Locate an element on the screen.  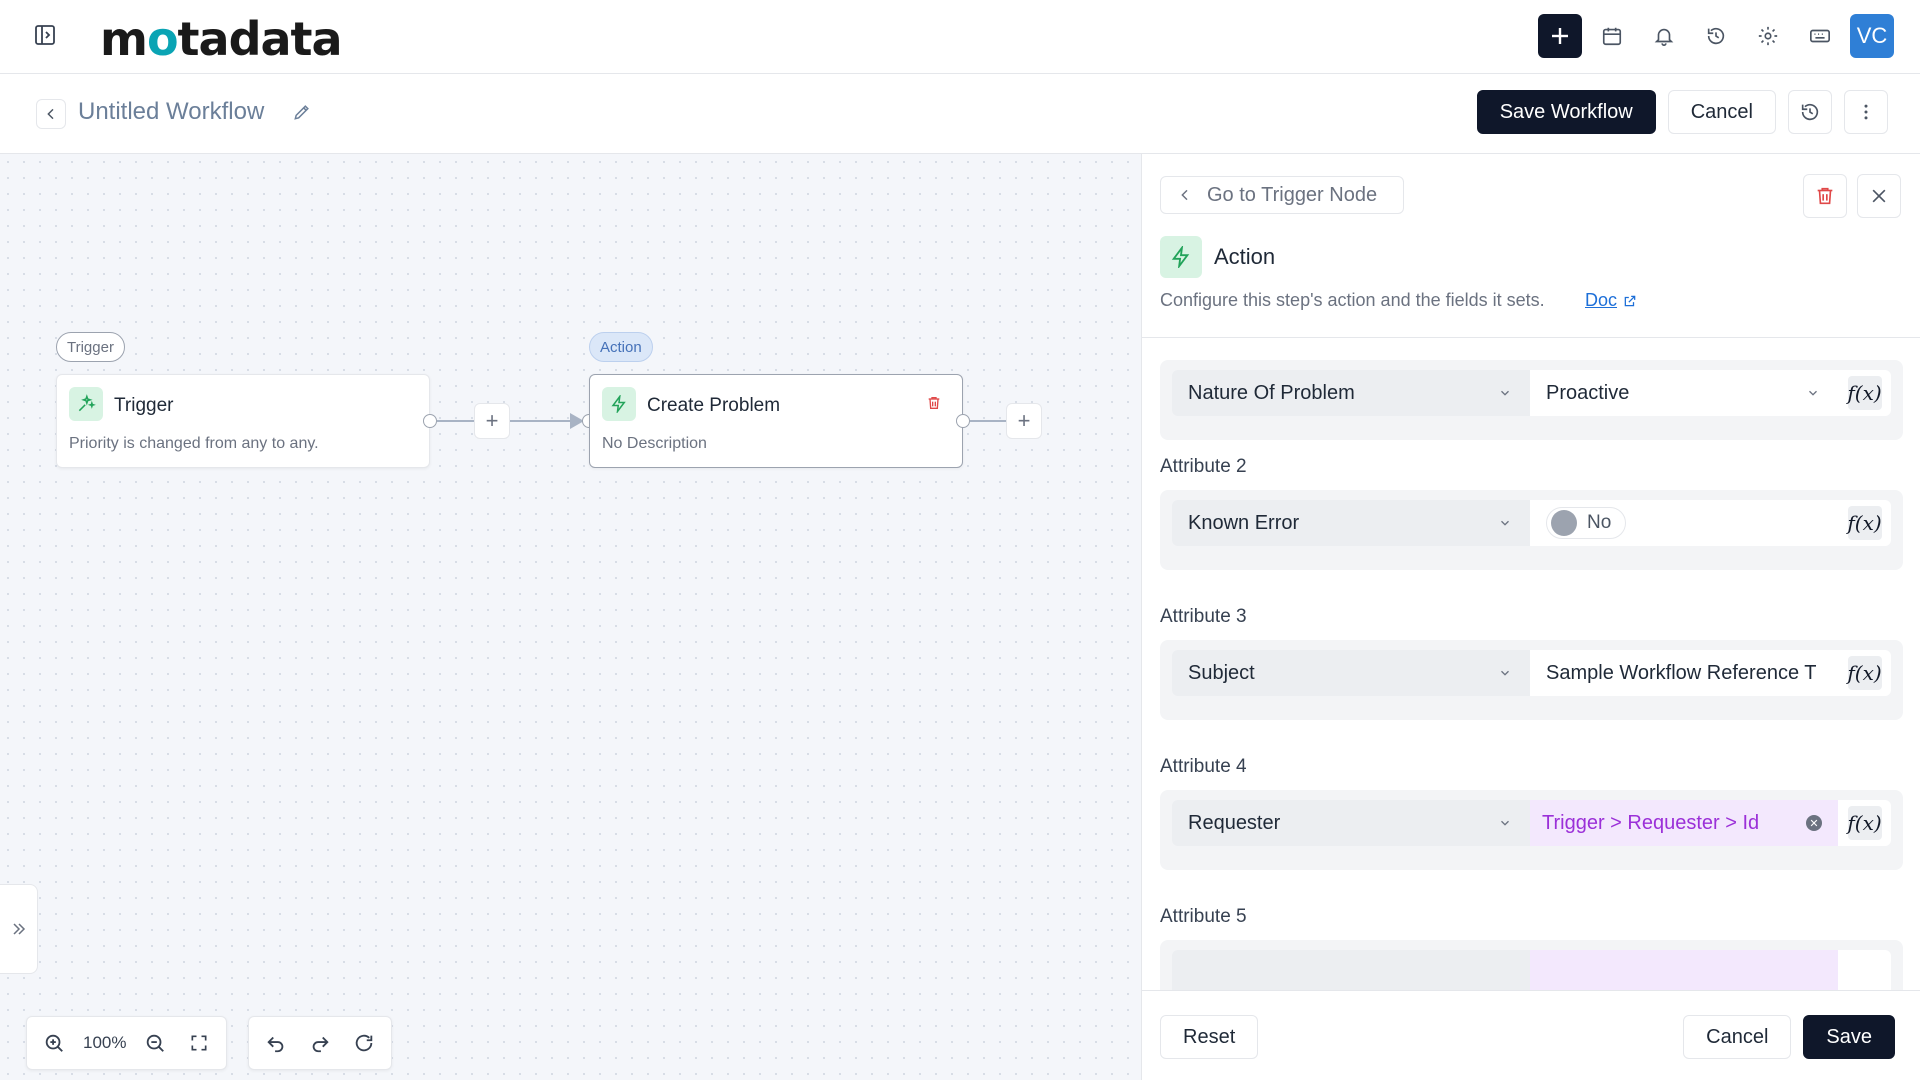
toggle-knob is located at coordinates (1564, 523).